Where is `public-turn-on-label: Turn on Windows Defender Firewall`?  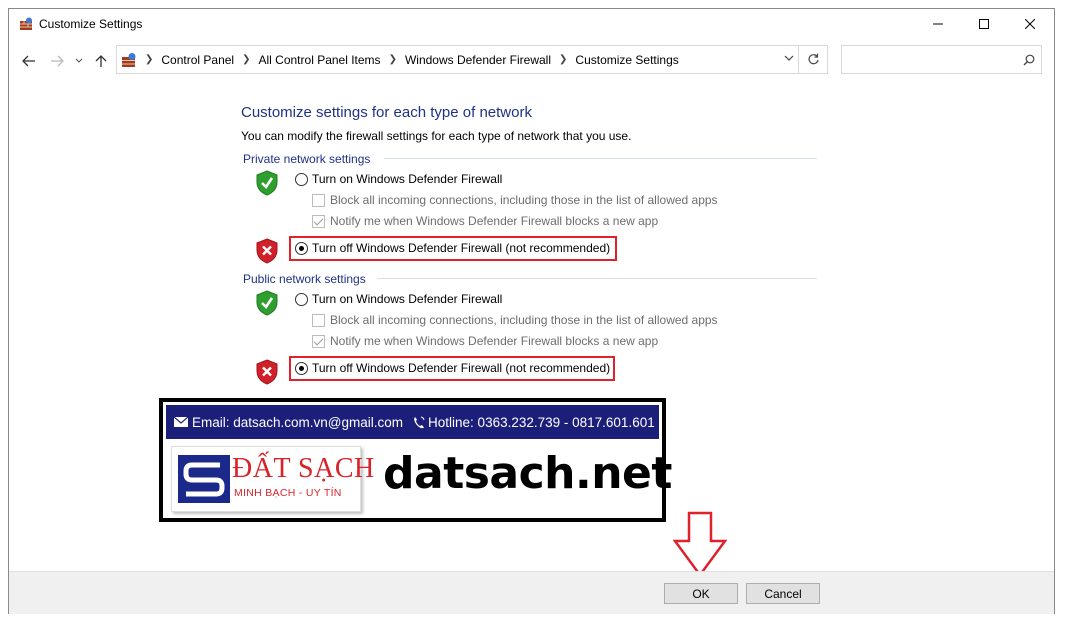
public-turn-on-label: Turn on Windows Defender Firewall is located at coordinates (407, 299).